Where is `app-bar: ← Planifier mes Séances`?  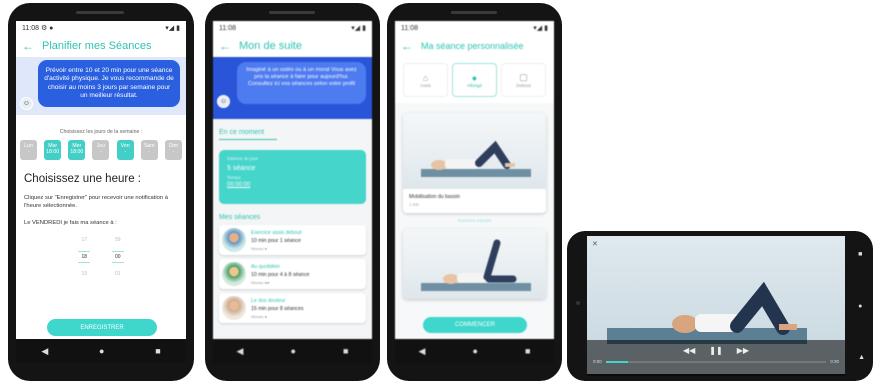 app-bar: ← Planifier mes Séances is located at coordinates (101, 46).